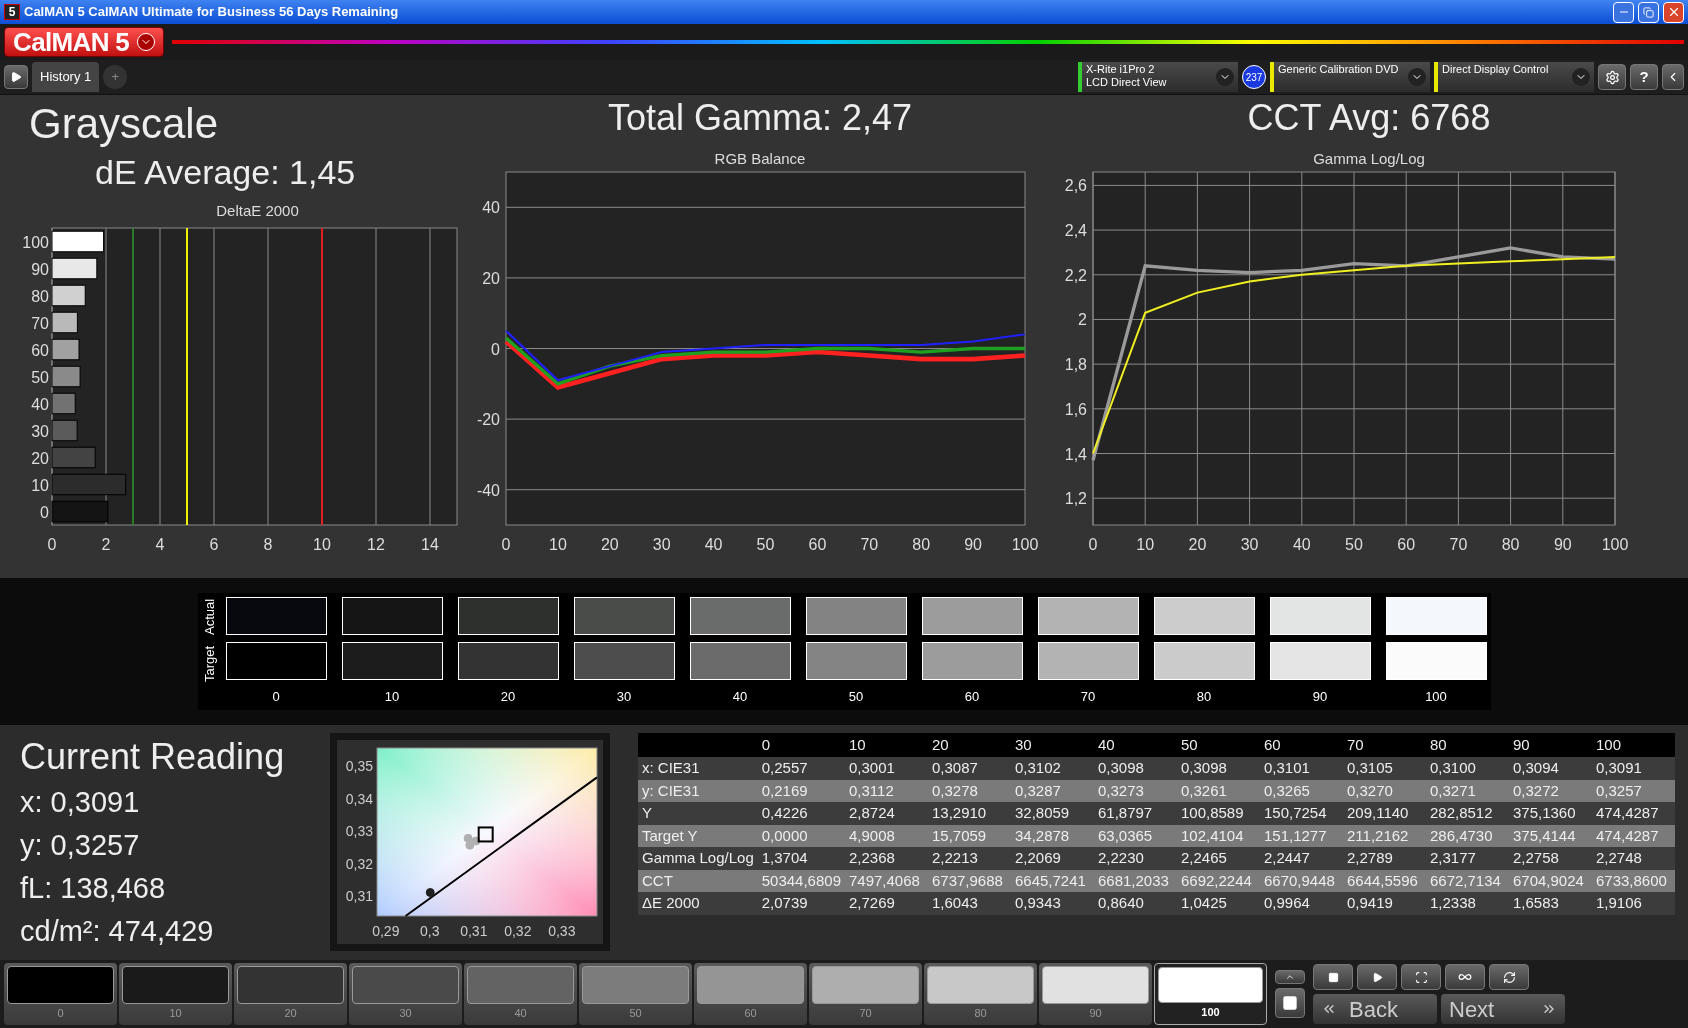 This screenshot has height=1028, width=1688. Describe the element at coordinates (1550, 790) in the screenshot. I see `table-cell: 0,3272` at that location.